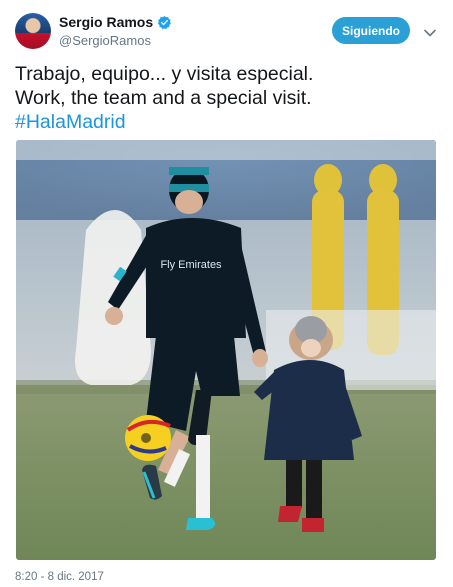 This screenshot has width=453, height=587. Describe the element at coordinates (225, 122) in the screenshot. I see `hashtag-link: #HalaMadrid` at that location.